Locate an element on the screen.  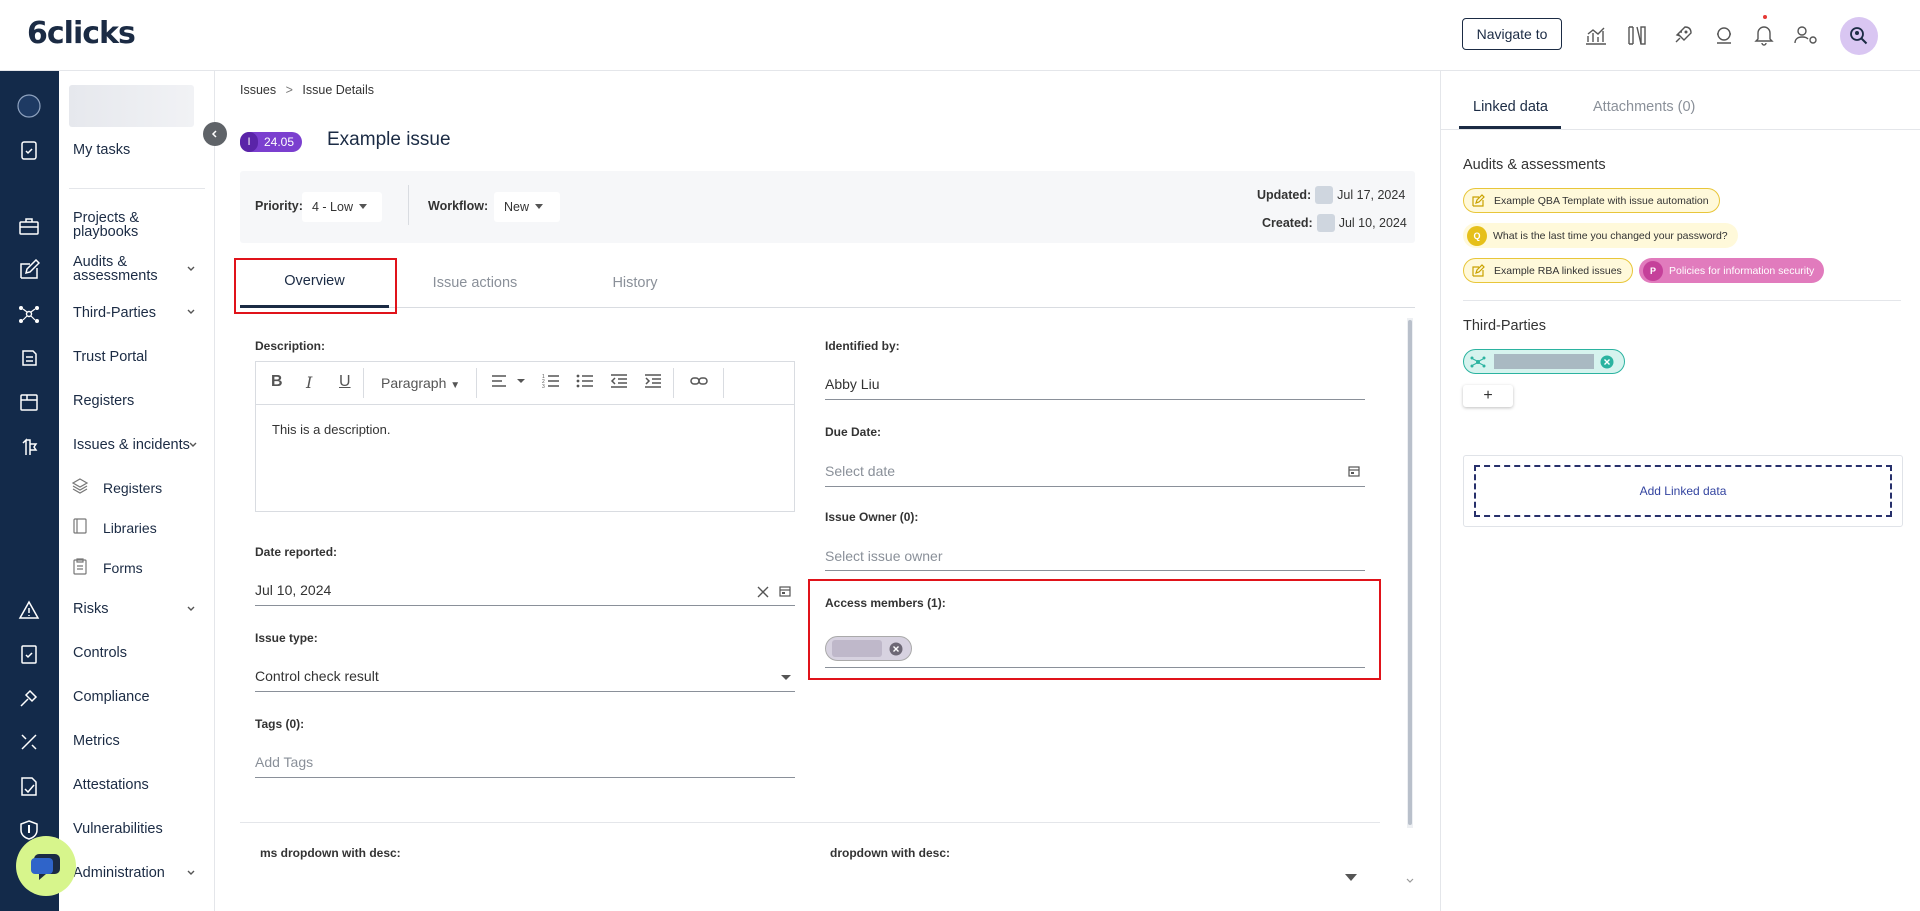
nav-sub-libraries: Libraries is located at coordinates (130, 528).